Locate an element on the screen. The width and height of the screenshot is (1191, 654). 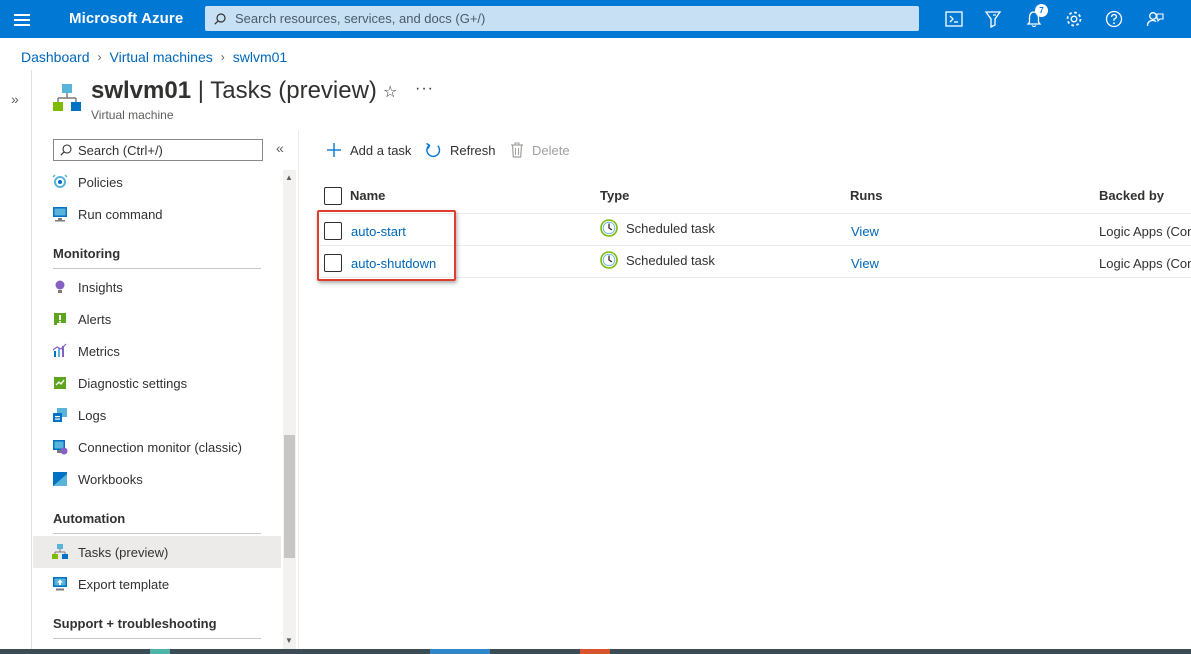
column-header-backed-by: Backed by is located at coordinates (1131, 195).